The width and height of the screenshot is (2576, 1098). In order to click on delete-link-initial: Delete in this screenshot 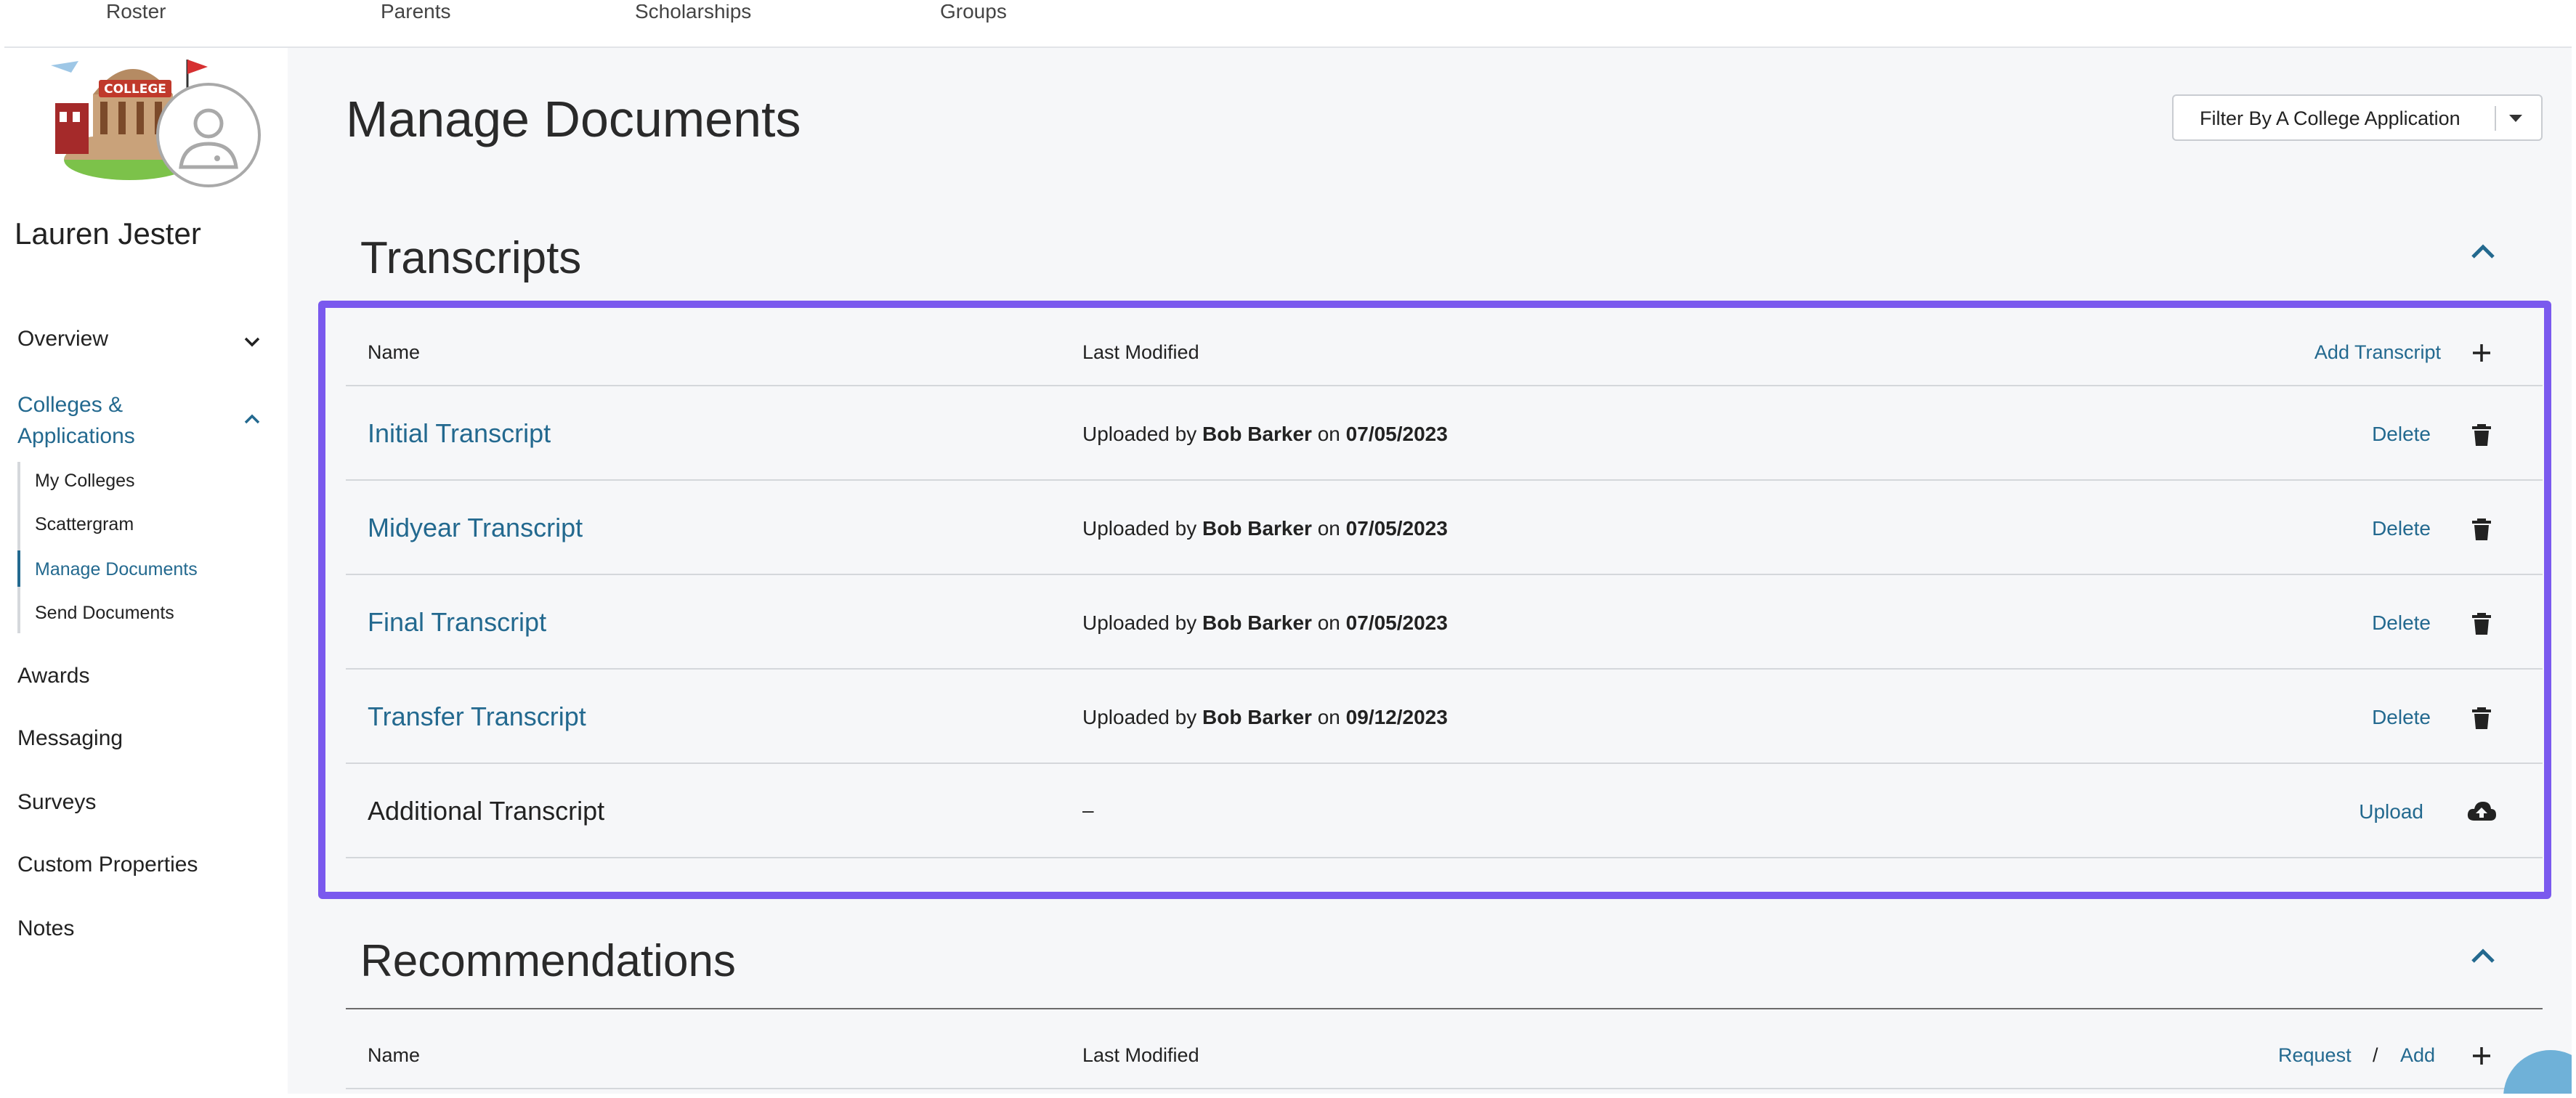, I will do `click(2391, 434)`.